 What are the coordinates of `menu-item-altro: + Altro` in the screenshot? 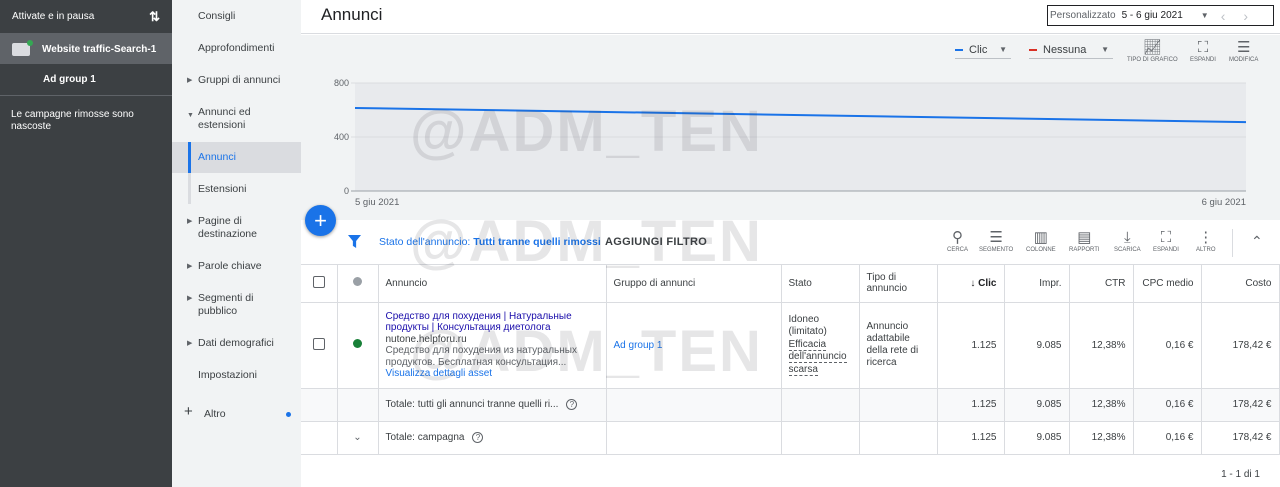 It's located at (236, 412).